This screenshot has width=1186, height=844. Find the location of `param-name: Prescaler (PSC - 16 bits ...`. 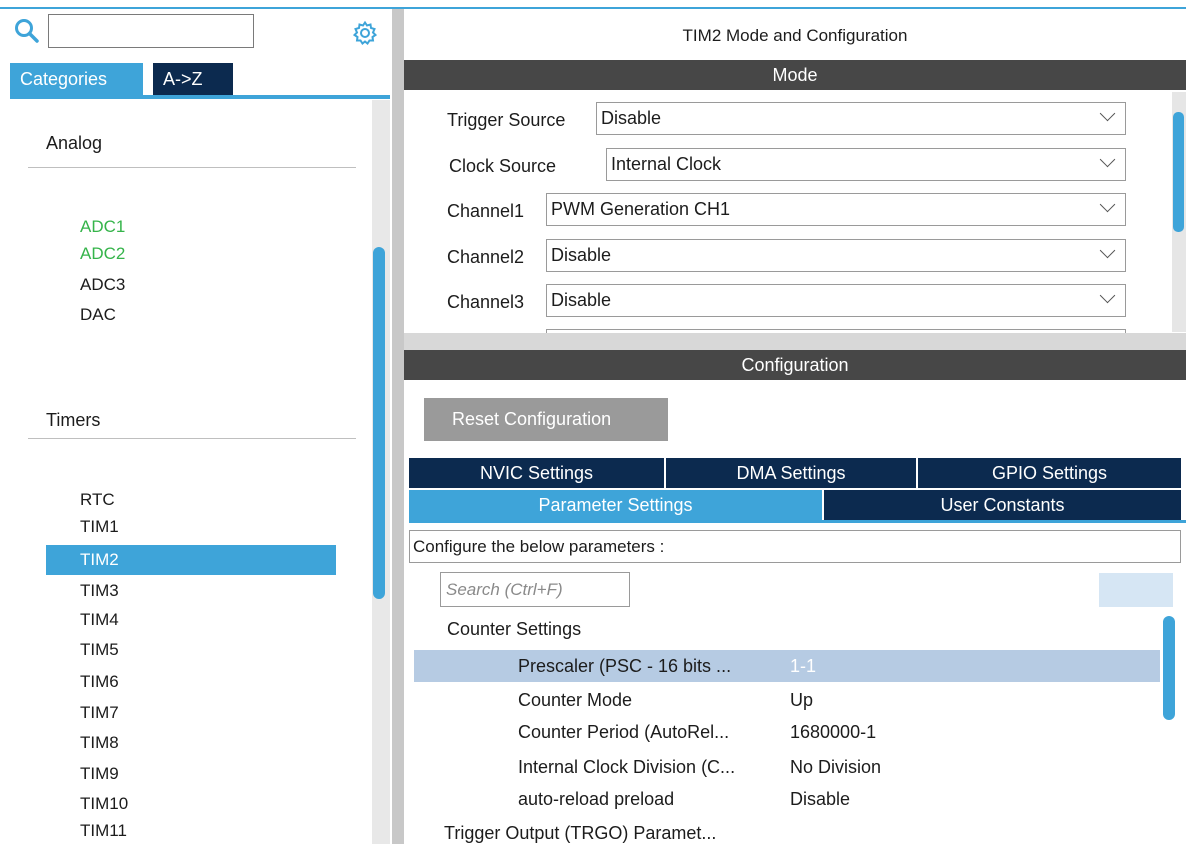

param-name: Prescaler (PSC - 16 bits ... is located at coordinates (625, 666).